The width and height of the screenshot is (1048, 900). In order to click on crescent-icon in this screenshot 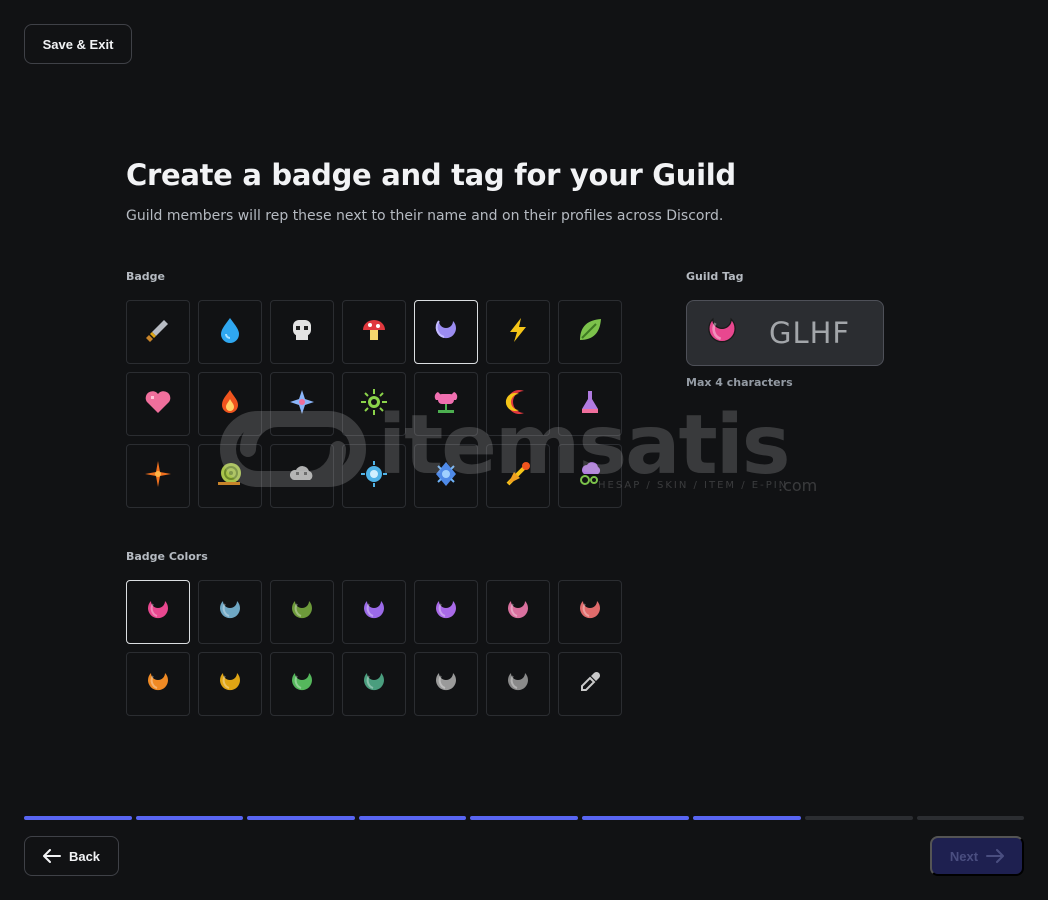, I will do `click(518, 404)`.